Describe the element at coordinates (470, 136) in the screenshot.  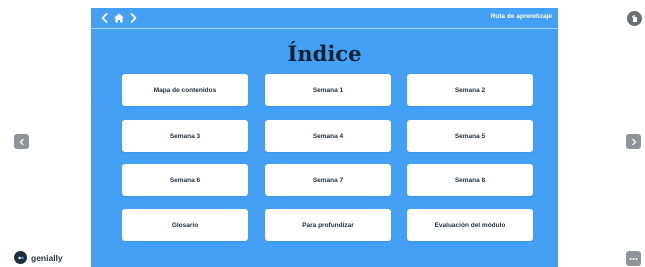
I see `button-semana-5: Semana 5` at that location.